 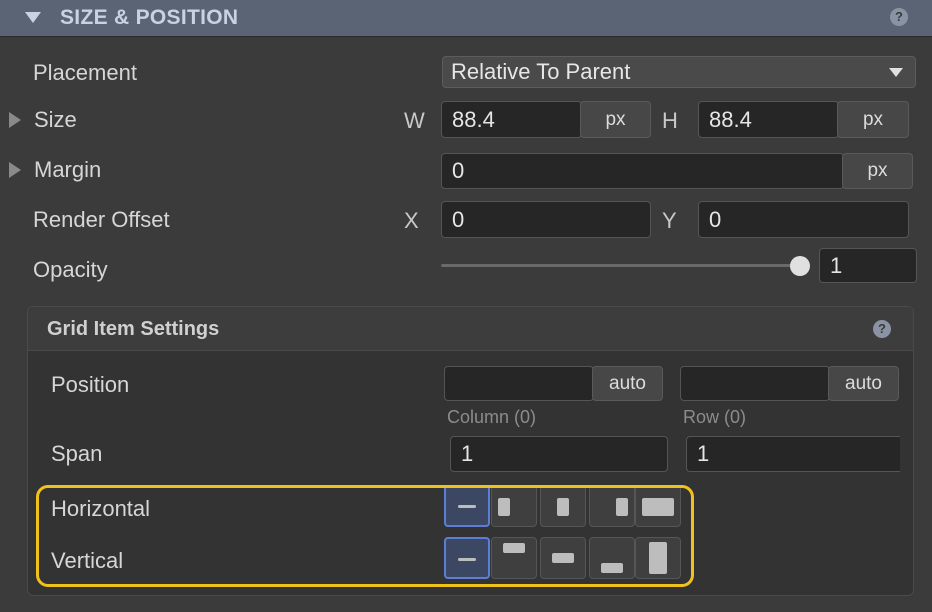 What do you see at coordinates (863, 383) in the screenshot?
I see `row-auto-button: auto` at bounding box center [863, 383].